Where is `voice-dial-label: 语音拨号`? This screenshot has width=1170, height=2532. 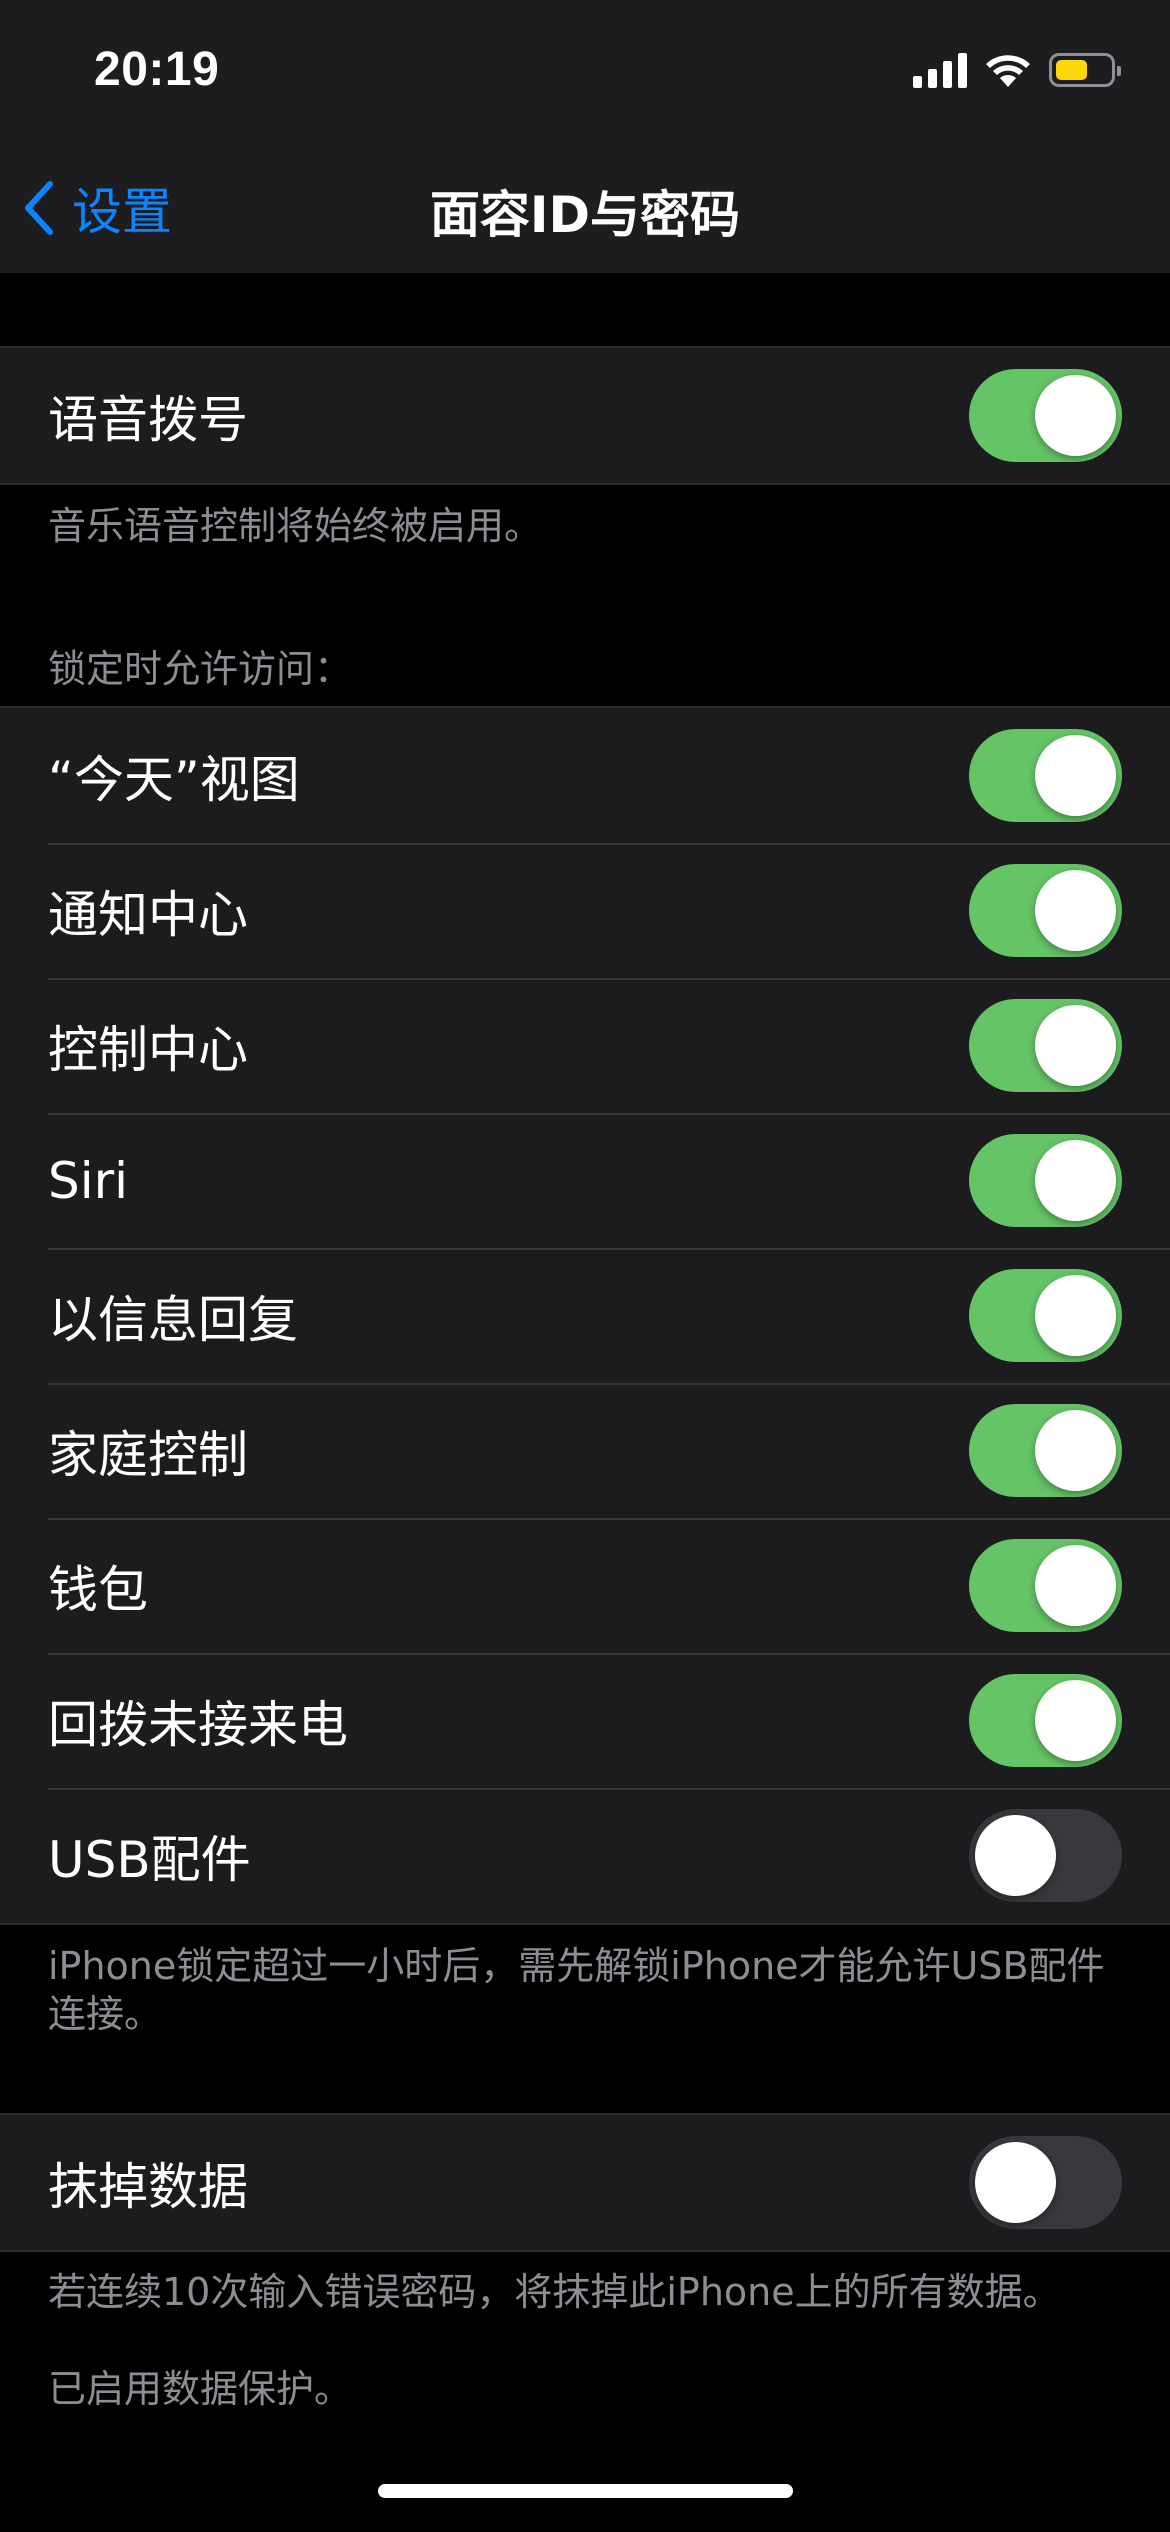 voice-dial-label: 语音拨号 is located at coordinates (148, 419).